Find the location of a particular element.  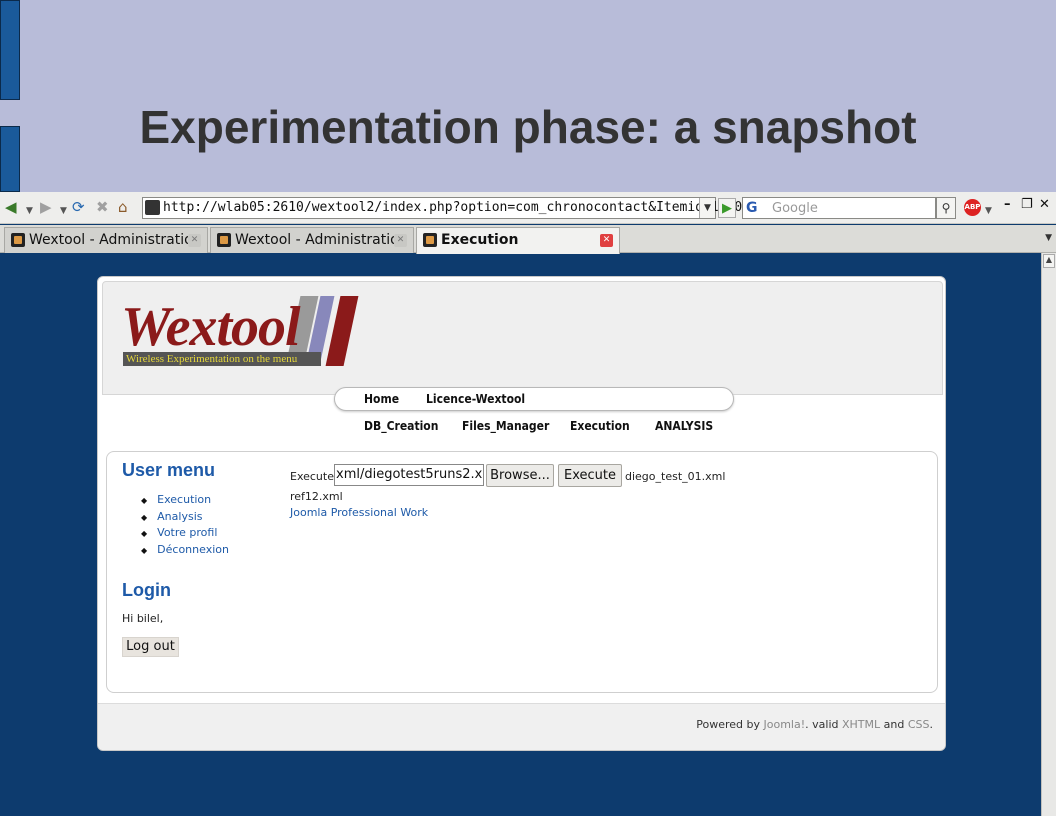

site-footer: Powered by Joomla!. valid XHTML and CSS. is located at coordinates (521, 726).